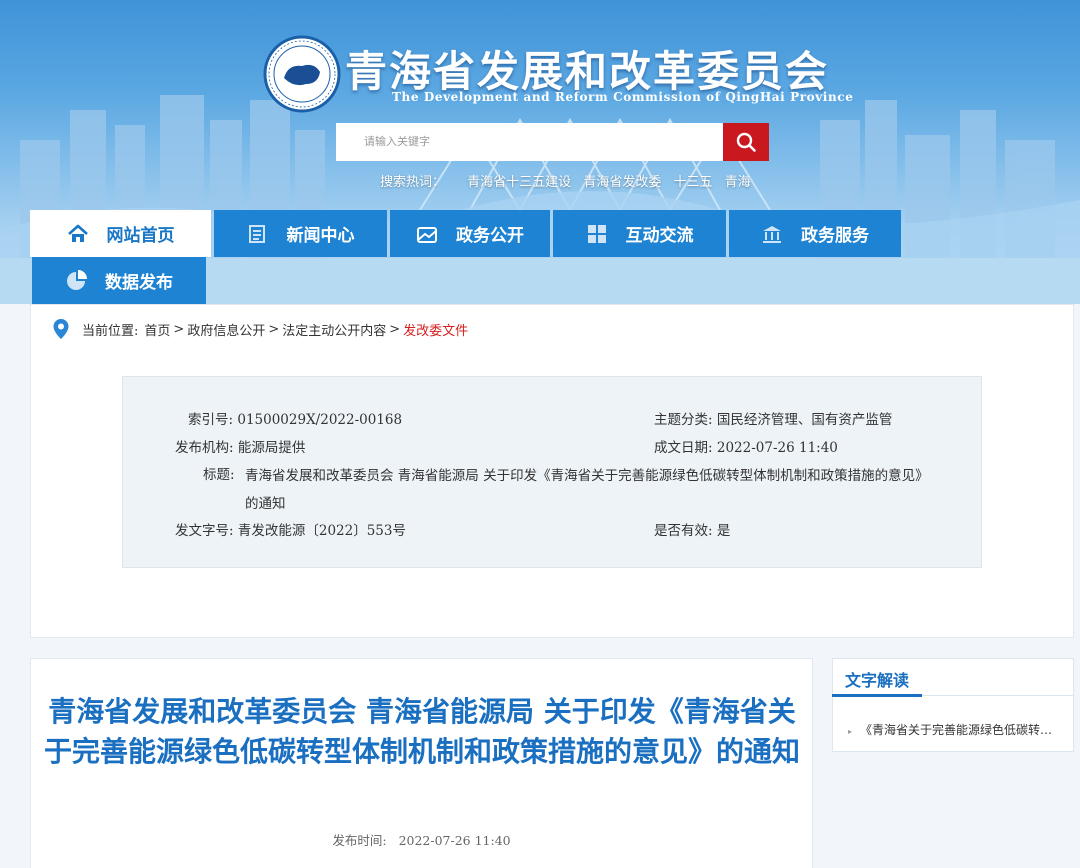 Image resolution: width=1080 pixels, height=868 pixels. I want to click on meta-topic-label: 主题分类:, so click(683, 420).